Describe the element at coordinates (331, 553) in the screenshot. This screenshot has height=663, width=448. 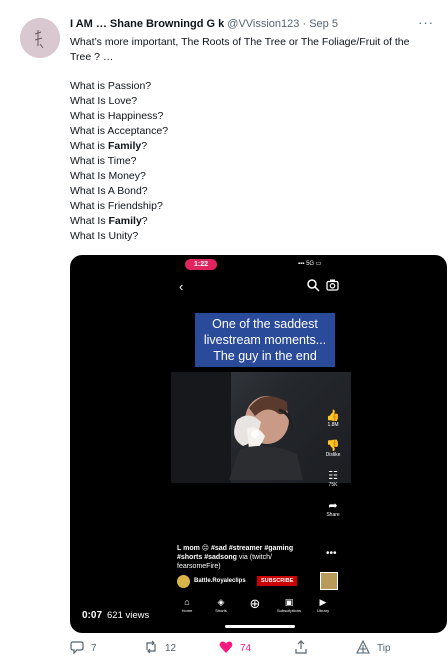
I see `more-icon: •••` at that location.